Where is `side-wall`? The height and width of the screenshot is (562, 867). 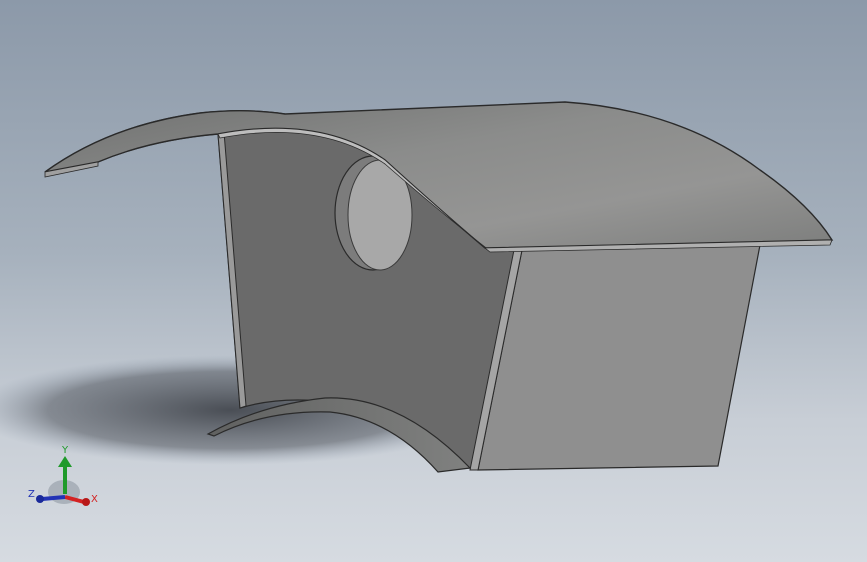
side-wall is located at coordinates (619, 357).